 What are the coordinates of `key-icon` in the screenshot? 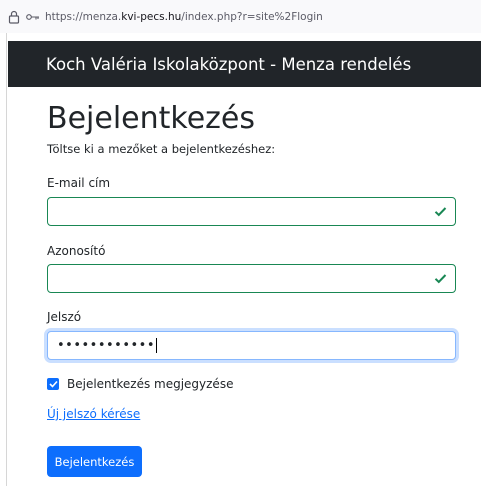 It's located at (33, 17).